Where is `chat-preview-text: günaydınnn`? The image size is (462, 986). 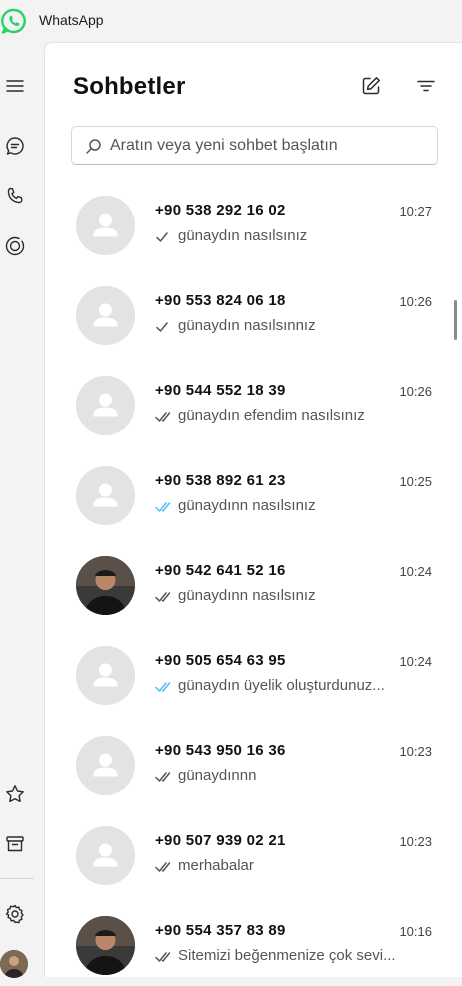
chat-preview-text: günaydınnn is located at coordinates (217, 775).